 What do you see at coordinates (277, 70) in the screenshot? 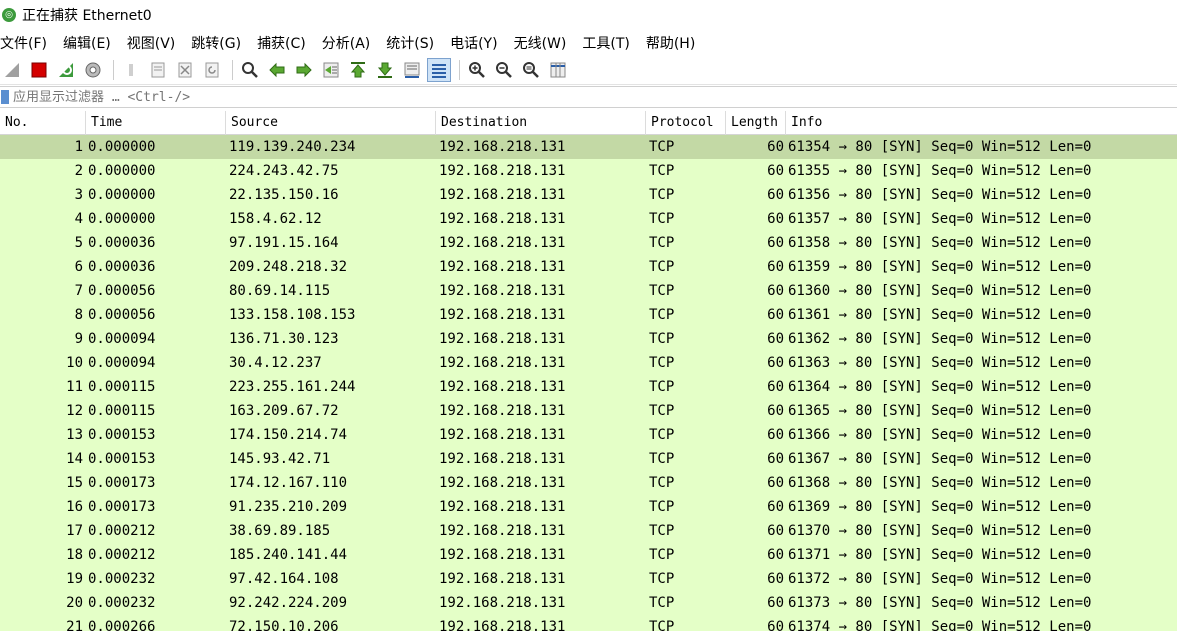
I see `go-back-icon` at bounding box center [277, 70].